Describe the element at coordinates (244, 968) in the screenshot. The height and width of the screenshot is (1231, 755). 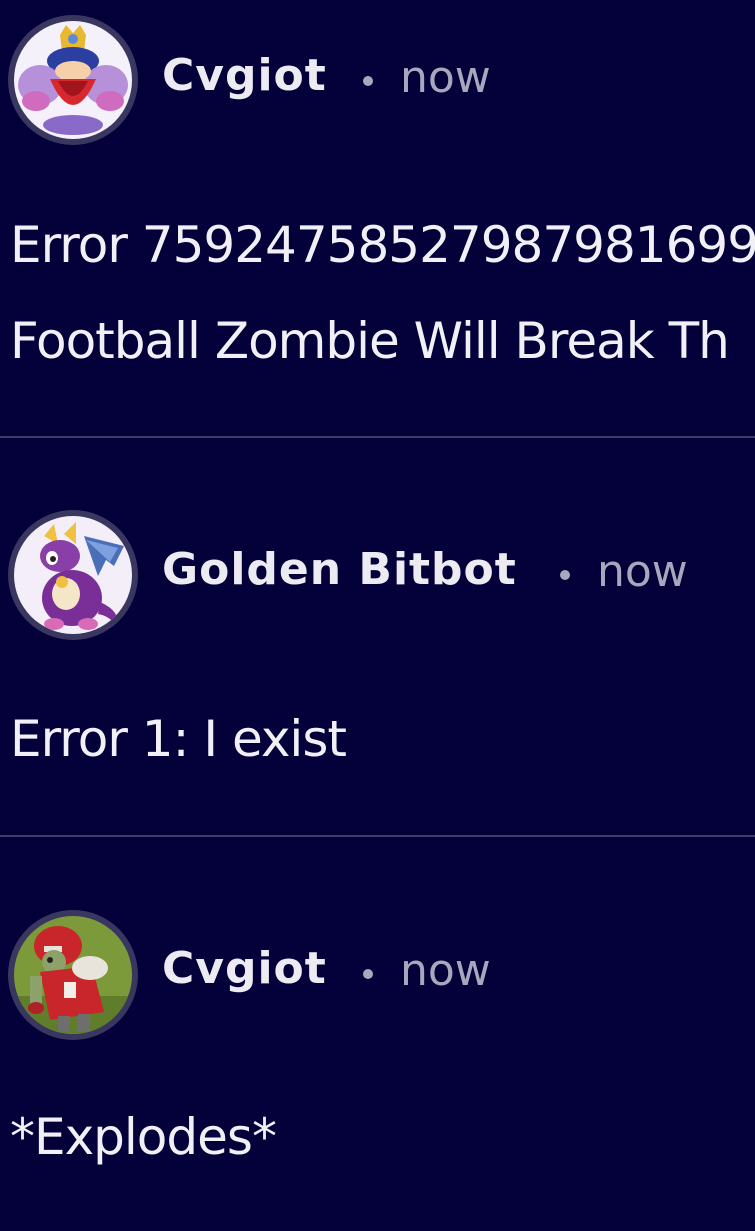
I see `username: Cvgiot` at that location.